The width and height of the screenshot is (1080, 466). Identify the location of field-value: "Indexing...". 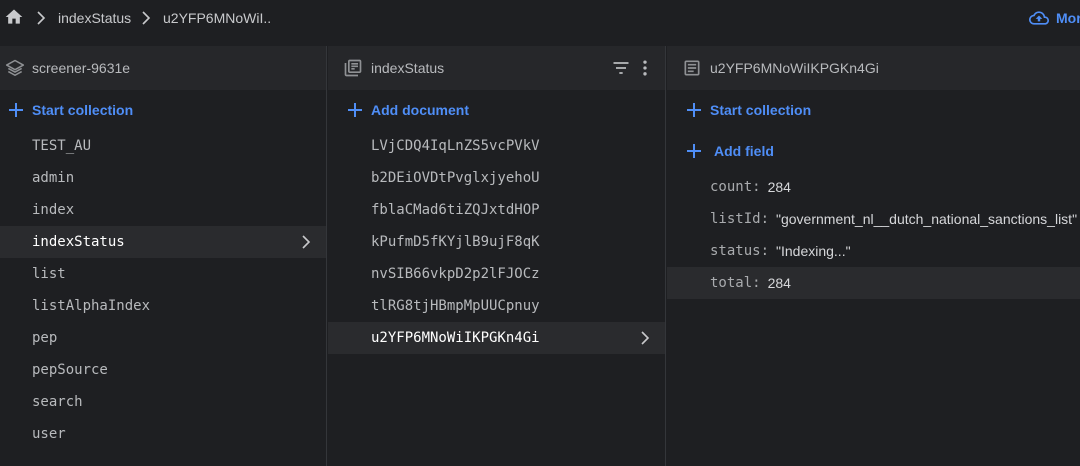
(813, 251).